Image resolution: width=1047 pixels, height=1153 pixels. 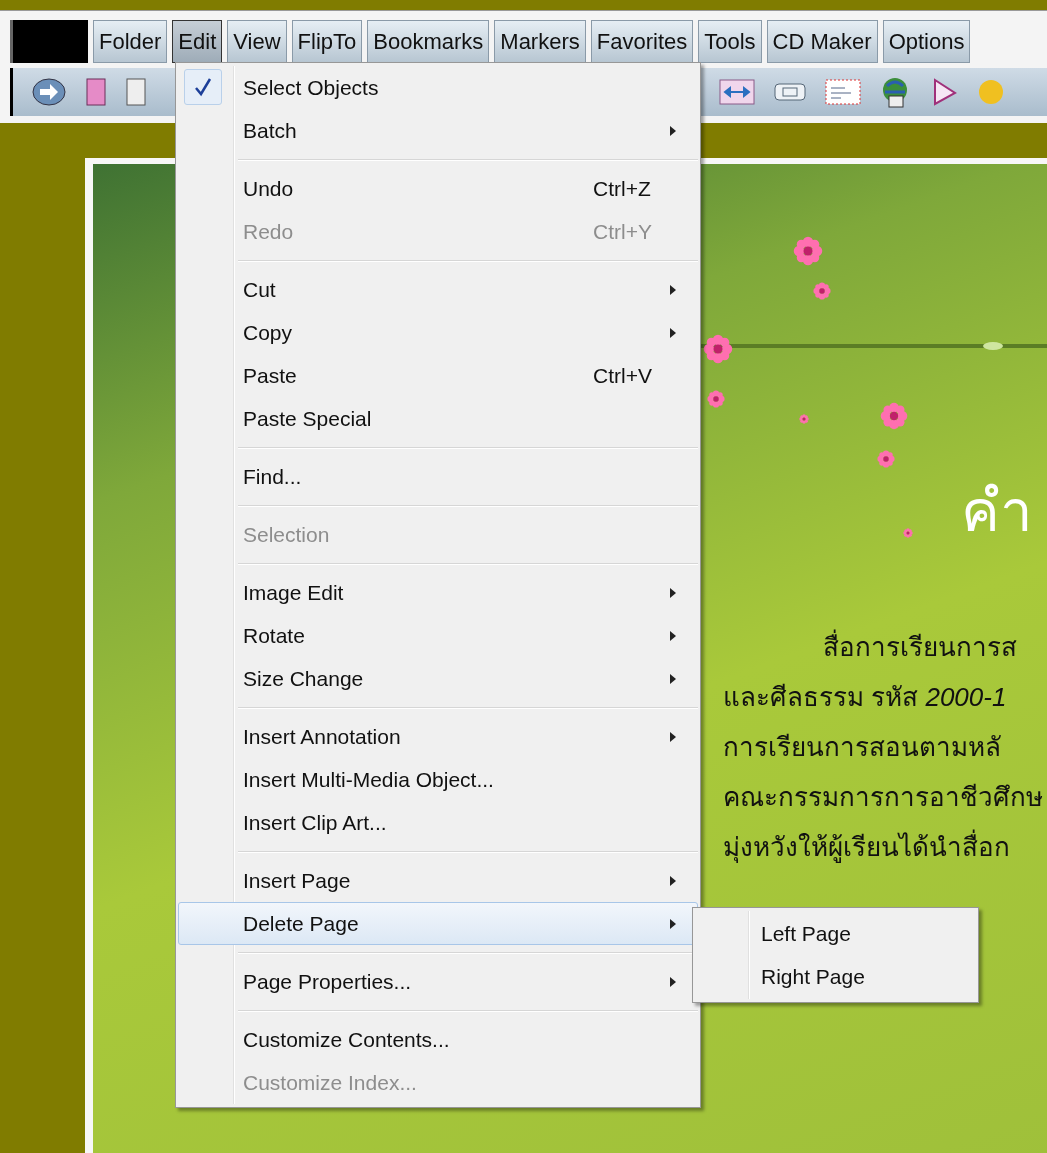 What do you see at coordinates (130, 41) in the screenshot?
I see `menu-bar-item: Folder` at bounding box center [130, 41].